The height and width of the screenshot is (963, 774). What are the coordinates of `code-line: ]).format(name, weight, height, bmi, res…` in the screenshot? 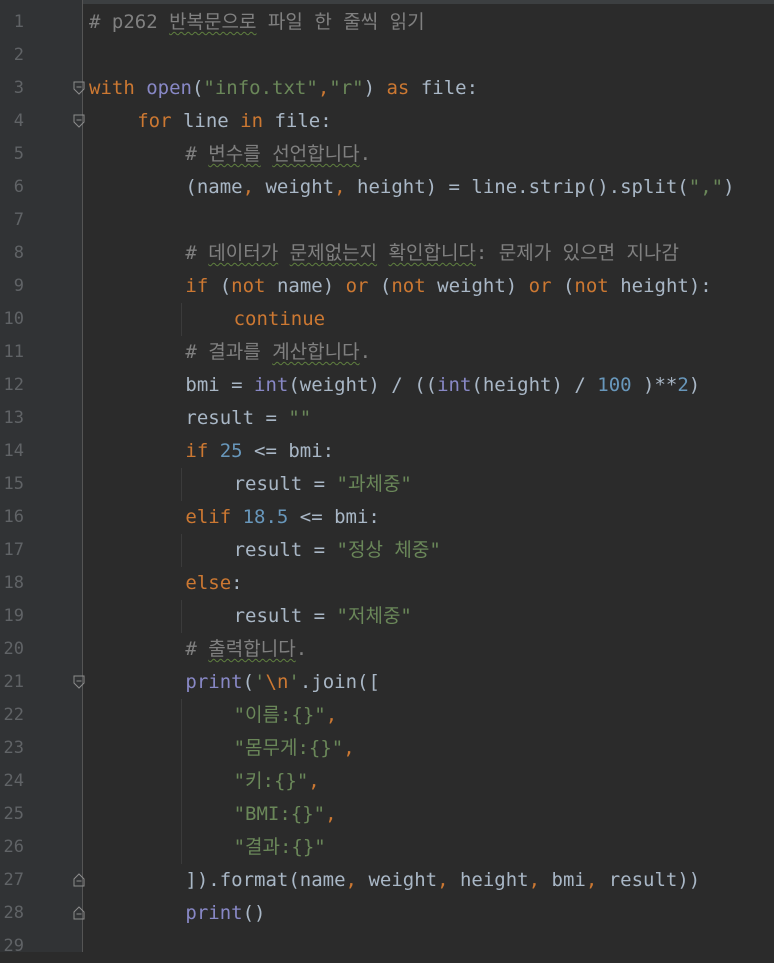 It's located at (442, 880).